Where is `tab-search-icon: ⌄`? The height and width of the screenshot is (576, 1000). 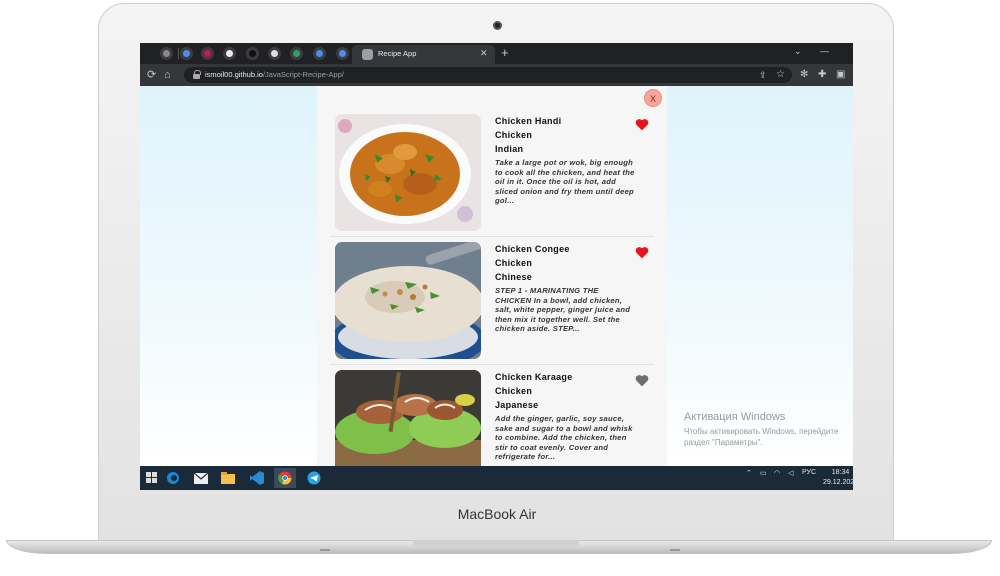
tab-search-icon: ⌄ is located at coordinates (798, 51).